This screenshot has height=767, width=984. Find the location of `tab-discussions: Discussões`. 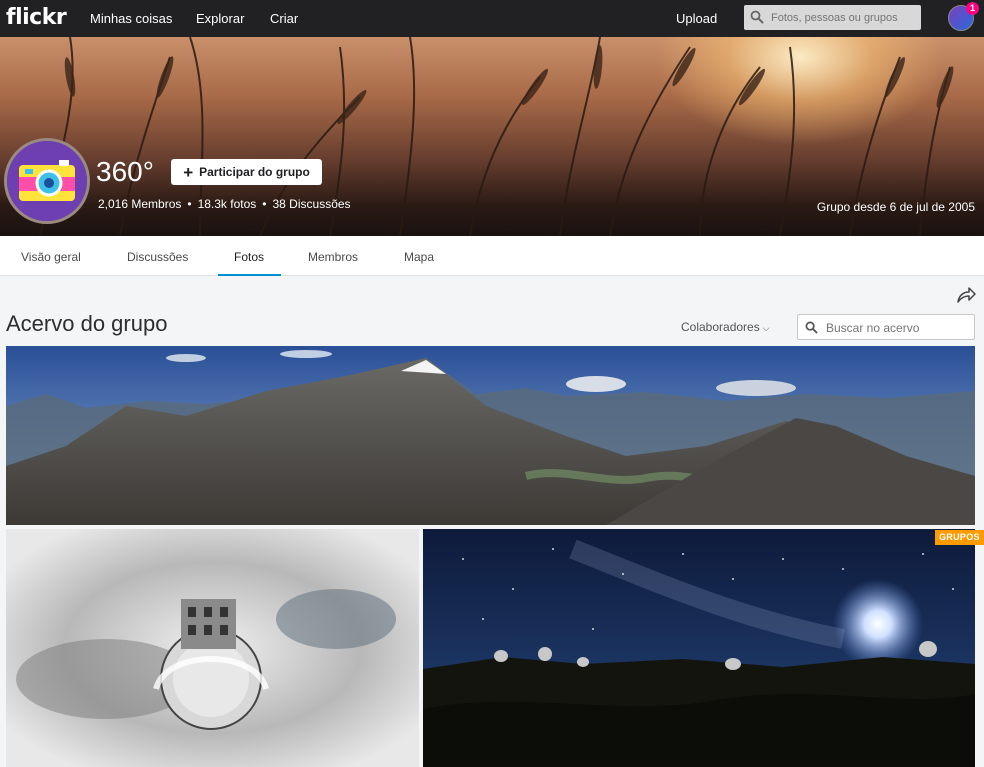

tab-discussions: Discussões is located at coordinates (157, 257).